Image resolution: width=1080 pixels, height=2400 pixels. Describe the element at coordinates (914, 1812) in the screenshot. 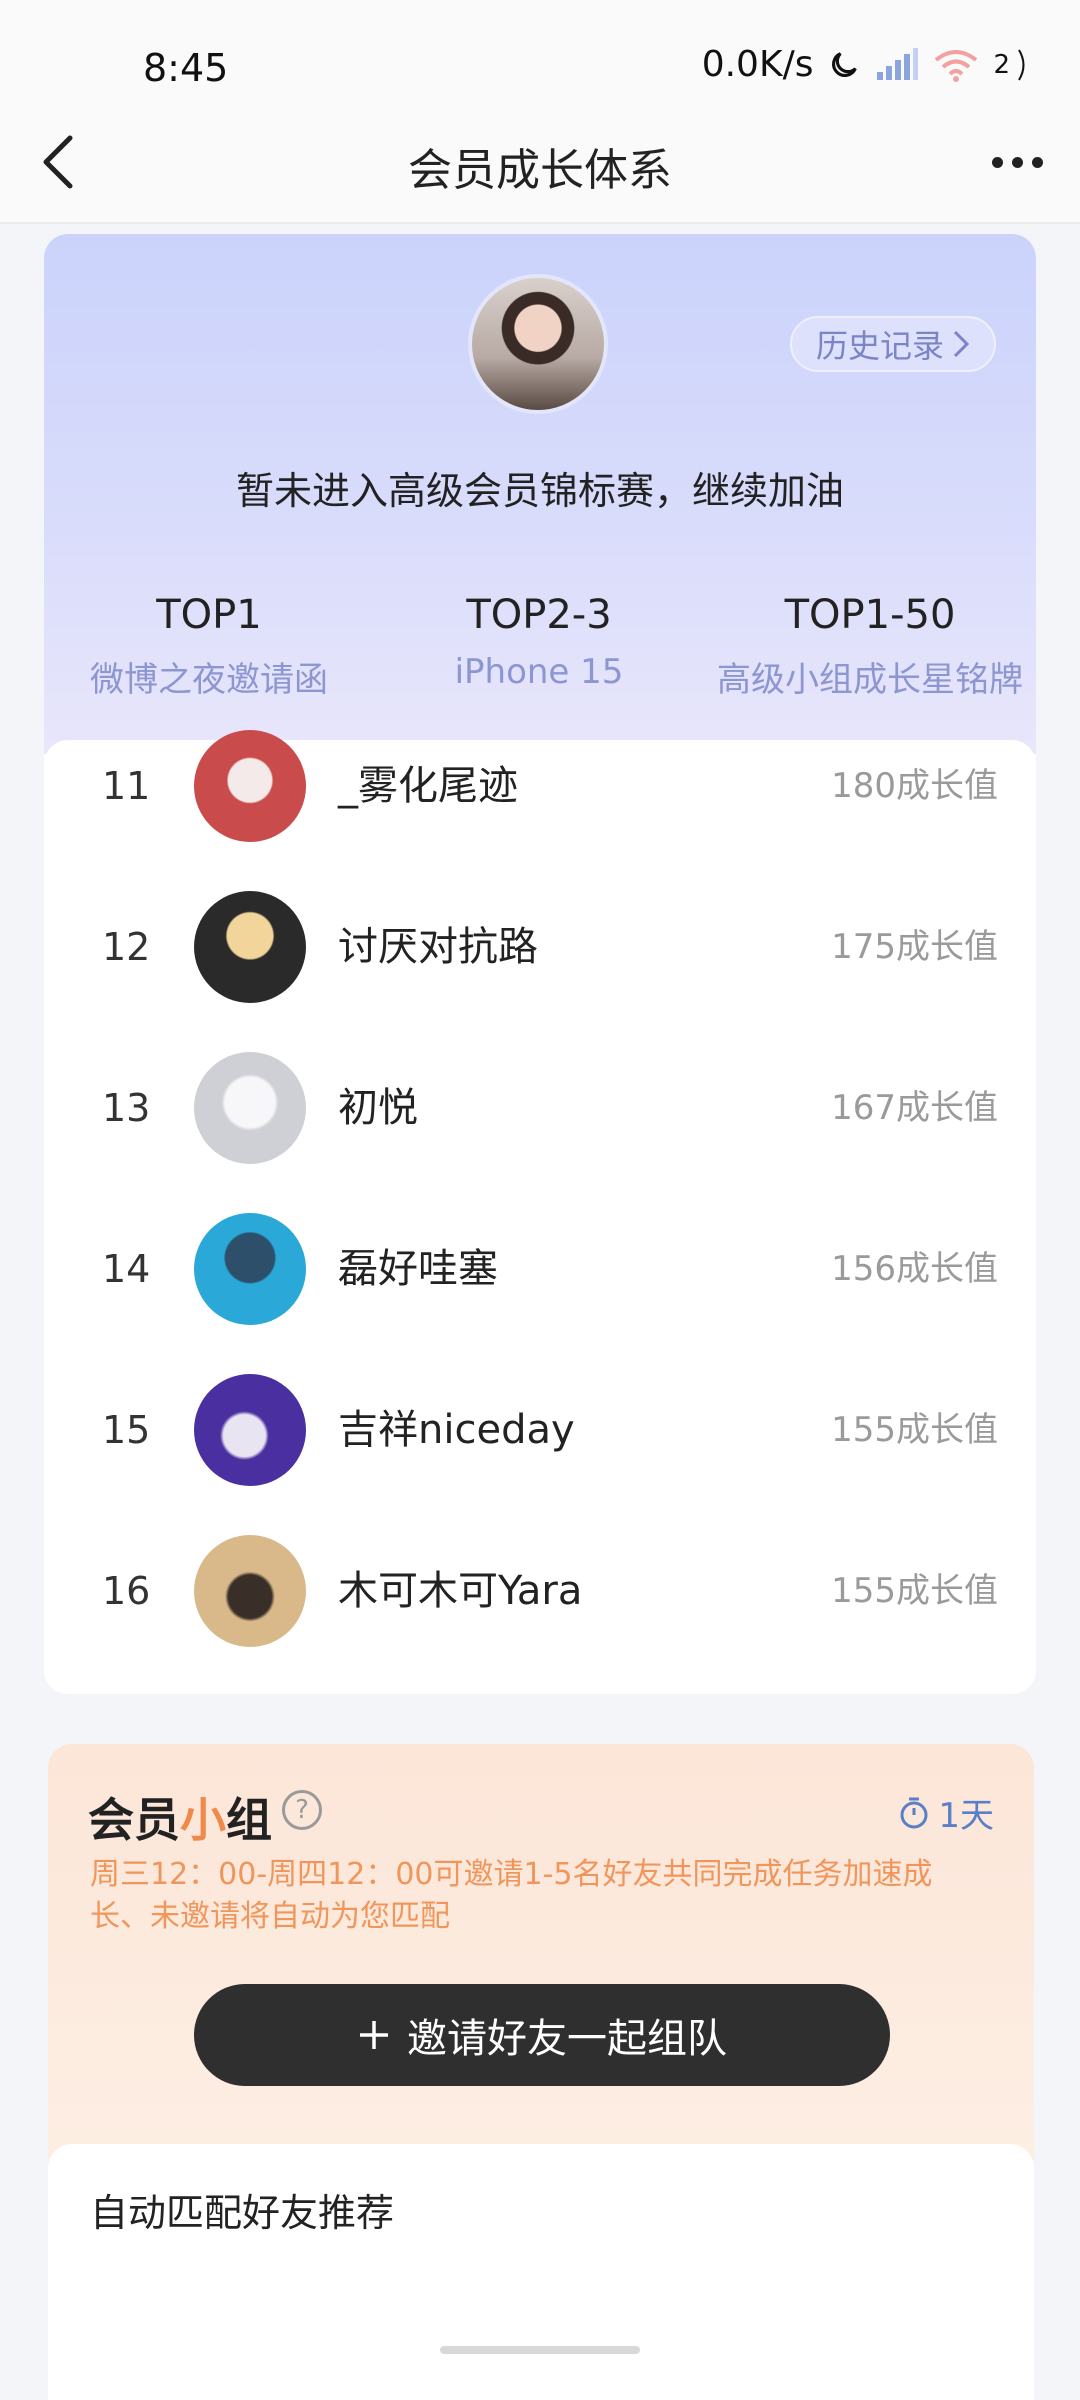

I see `timer-icon` at that location.